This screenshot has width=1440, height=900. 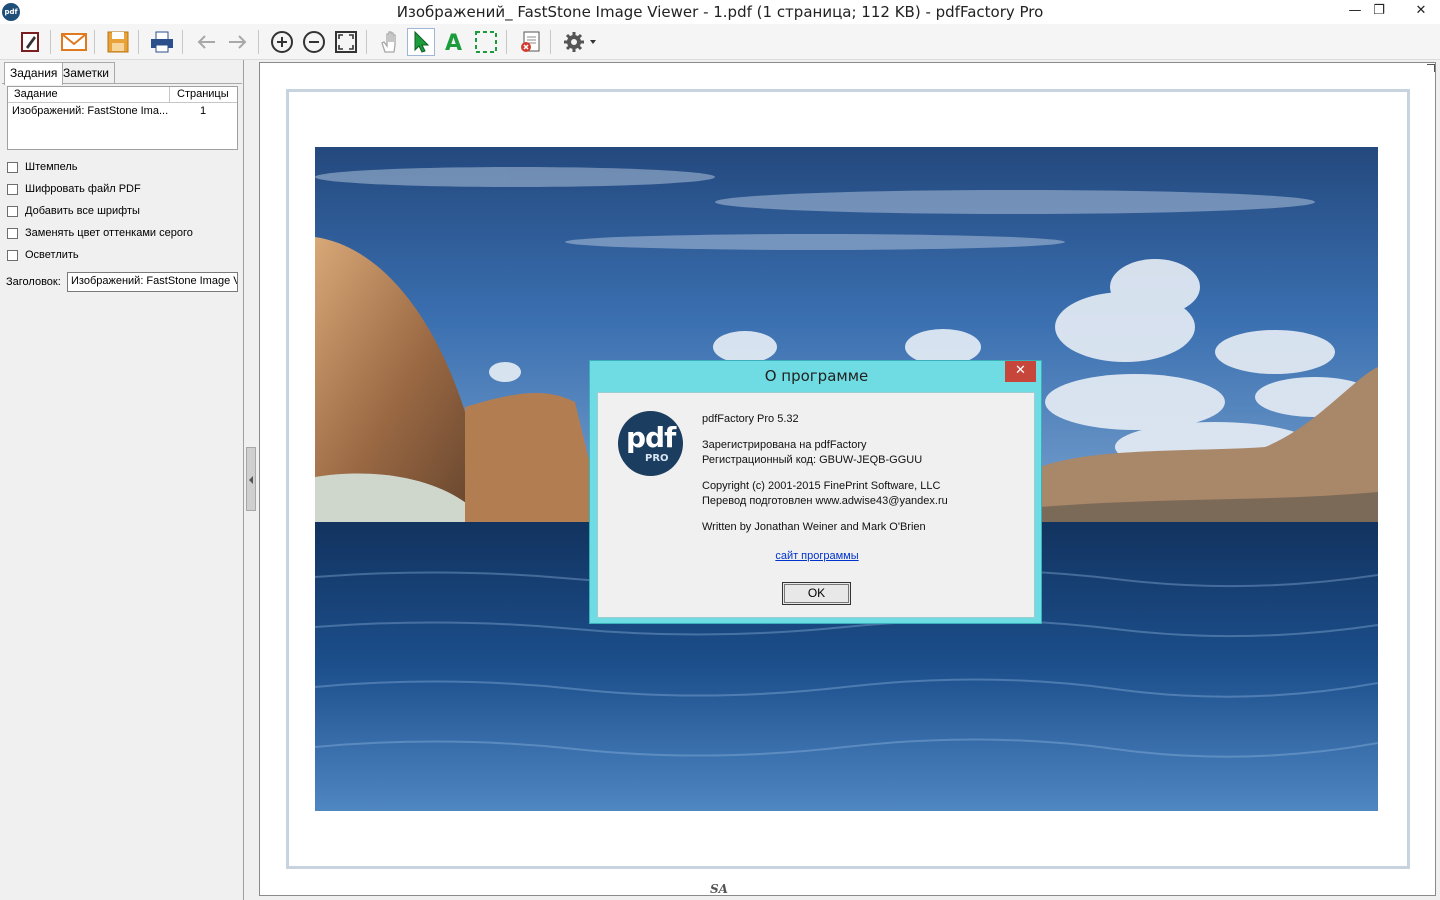 I want to click on marquee-select-button, so click(x=486, y=42).